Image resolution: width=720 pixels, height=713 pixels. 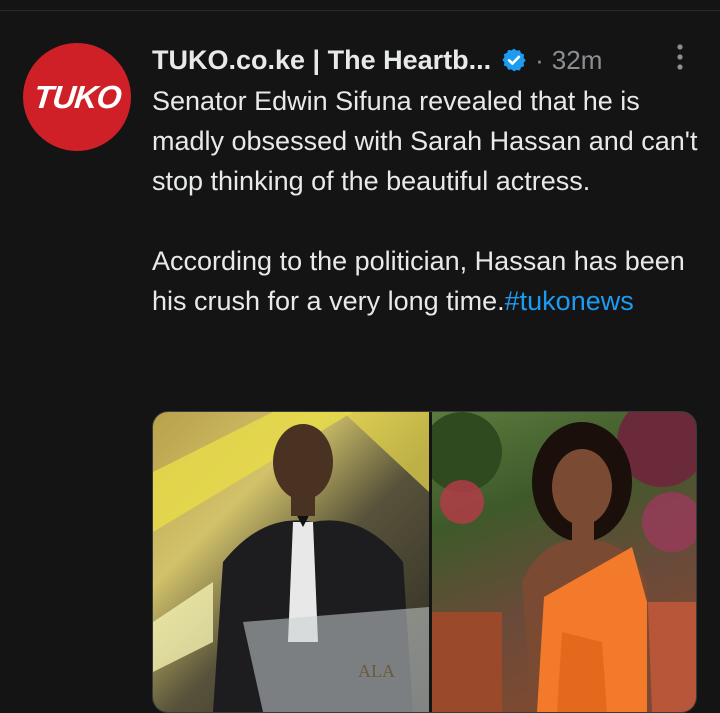 What do you see at coordinates (376, 671) in the screenshot?
I see `podium-sign-text: ALA` at bounding box center [376, 671].